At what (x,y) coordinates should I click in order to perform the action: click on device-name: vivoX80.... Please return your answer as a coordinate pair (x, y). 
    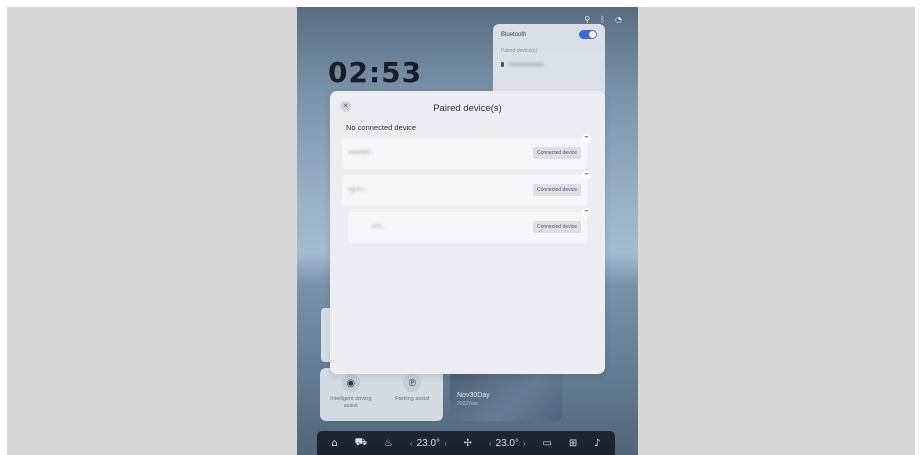
    Looking at the image, I should click on (361, 153).